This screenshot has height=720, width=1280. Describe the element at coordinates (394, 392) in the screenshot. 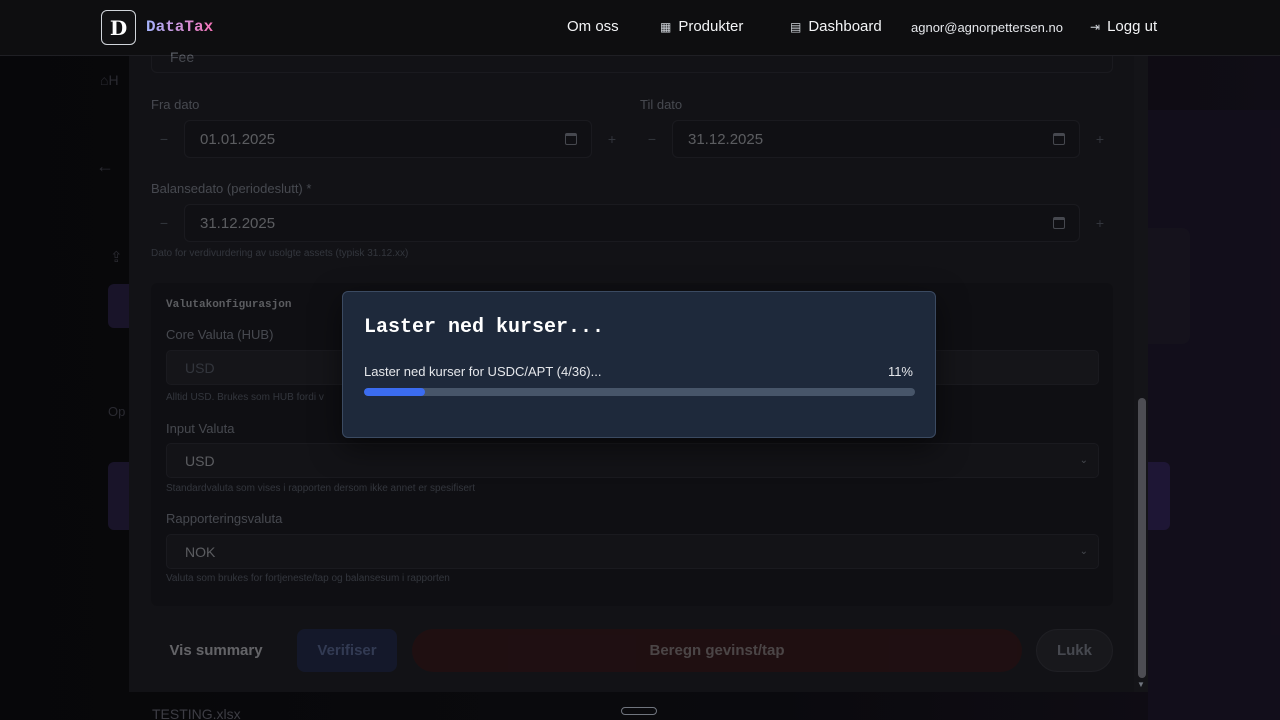

I see `progress-bar-fill` at that location.